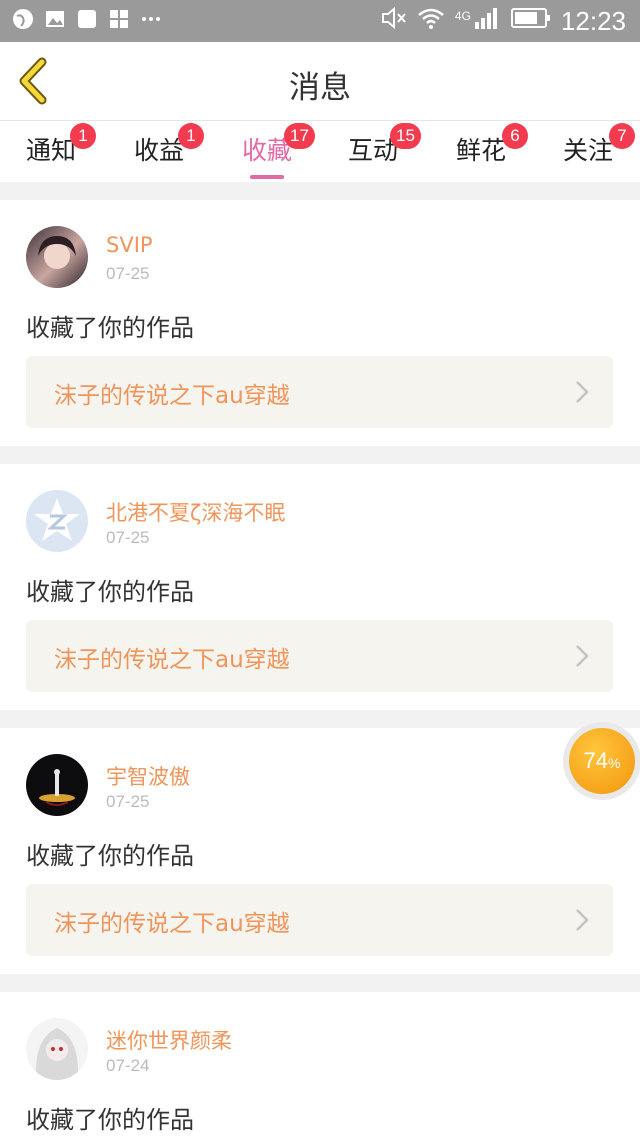 The width and height of the screenshot is (640, 1138). I want to click on username: 北港不夏ζ深海不眠, so click(195, 512).